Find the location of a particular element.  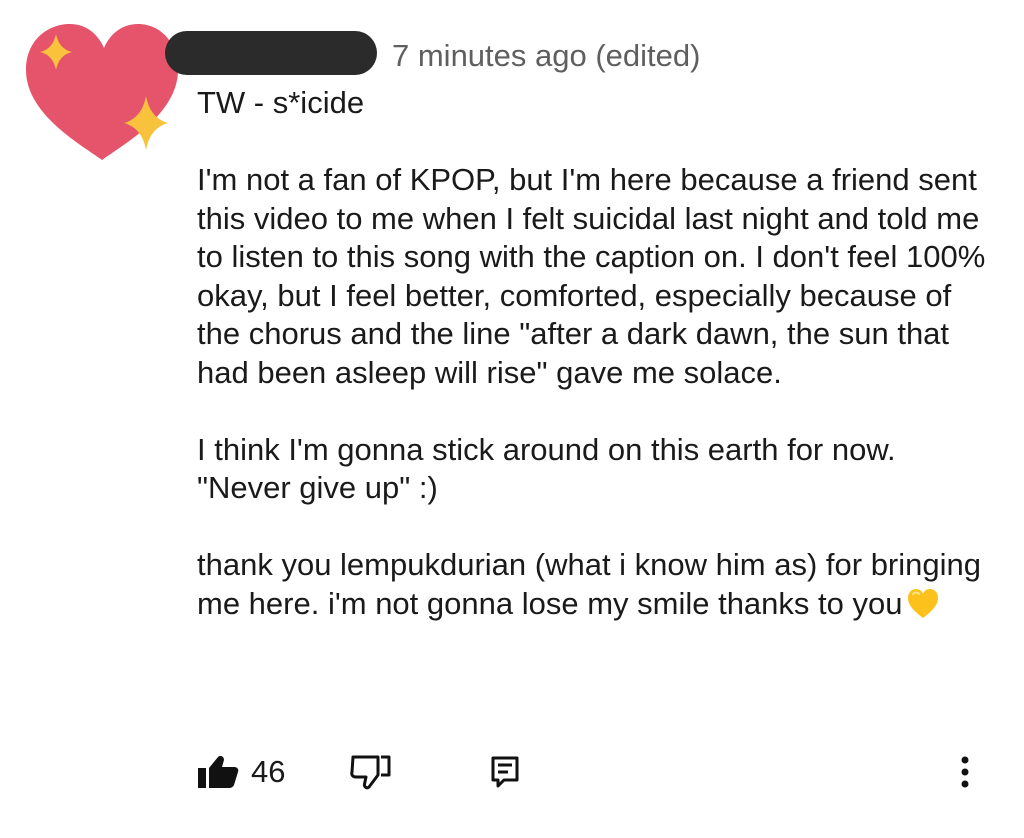

like-button: 46 is located at coordinates (241, 772).